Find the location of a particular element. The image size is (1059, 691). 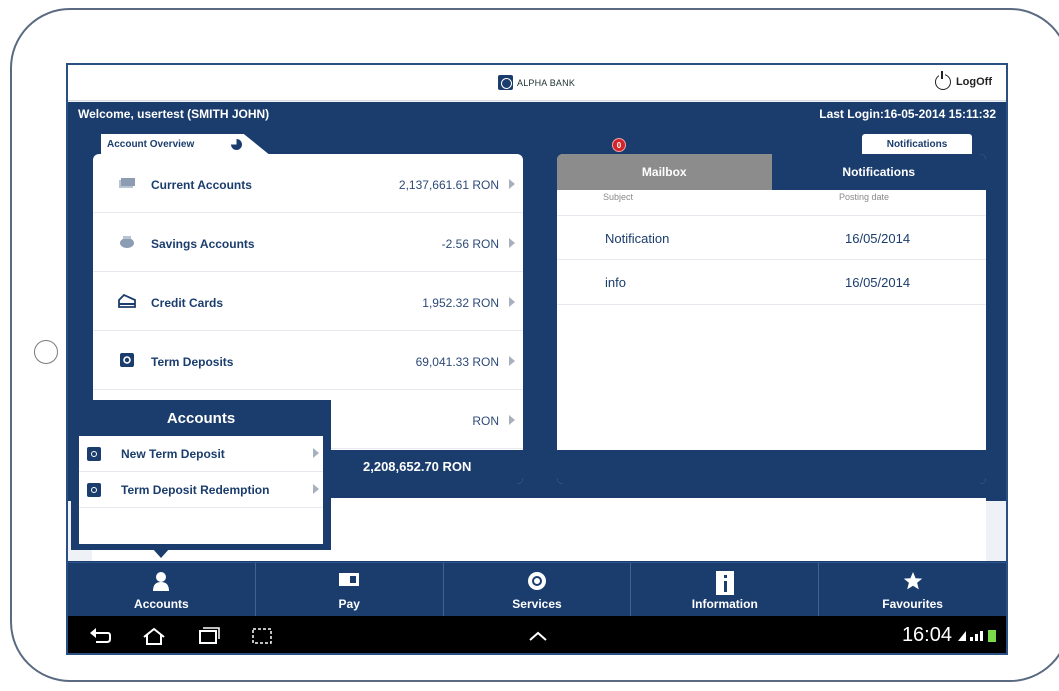

account-row-savings: Savings Accounts -2.56 RON is located at coordinates (308, 242).